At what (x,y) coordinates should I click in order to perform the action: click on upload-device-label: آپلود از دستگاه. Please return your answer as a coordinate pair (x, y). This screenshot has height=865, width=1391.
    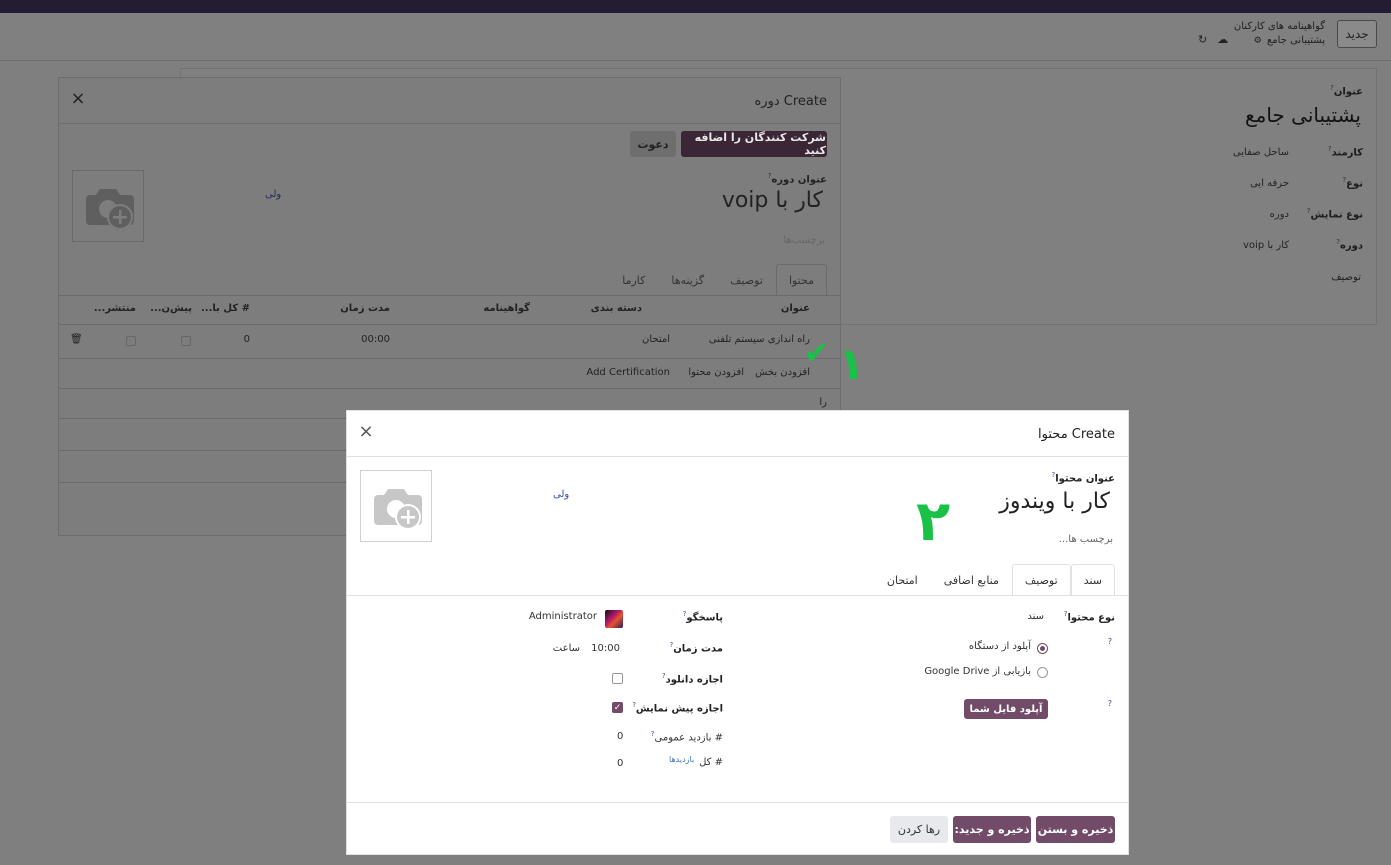
    Looking at the image, I should click on (999, 646).